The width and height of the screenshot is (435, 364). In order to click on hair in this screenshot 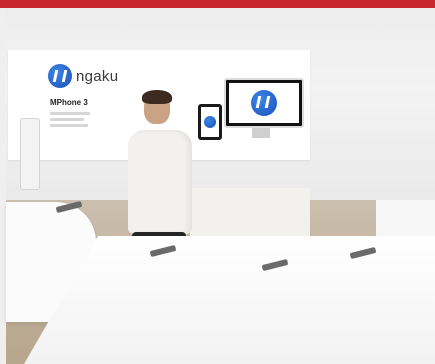, I will do `click(157, 97)`.